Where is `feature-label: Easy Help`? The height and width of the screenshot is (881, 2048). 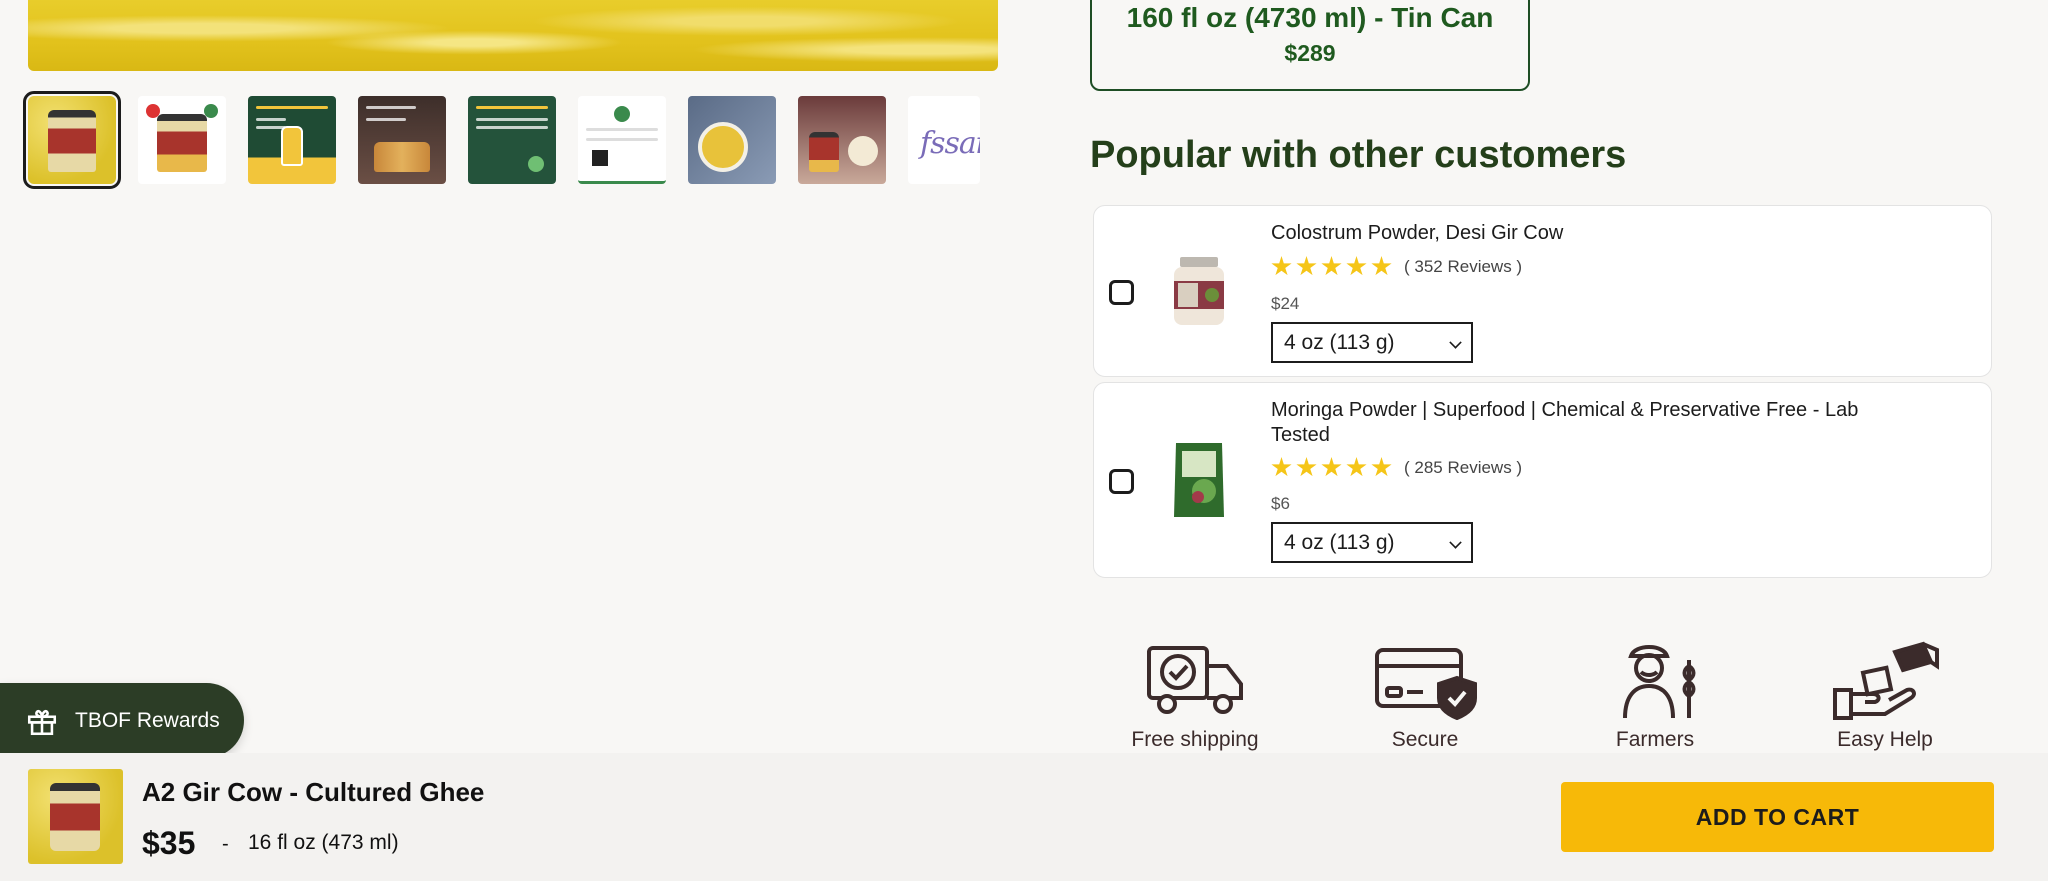 feature-label: Easy Help is located at coordinates (1885, 739).